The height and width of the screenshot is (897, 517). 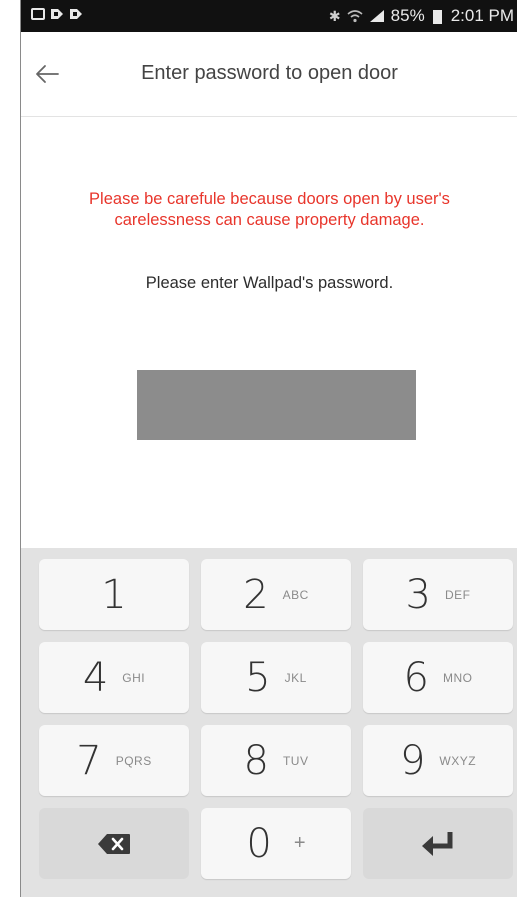 I want to click on key-5: 5 JKL, so click(x=276, y=677).